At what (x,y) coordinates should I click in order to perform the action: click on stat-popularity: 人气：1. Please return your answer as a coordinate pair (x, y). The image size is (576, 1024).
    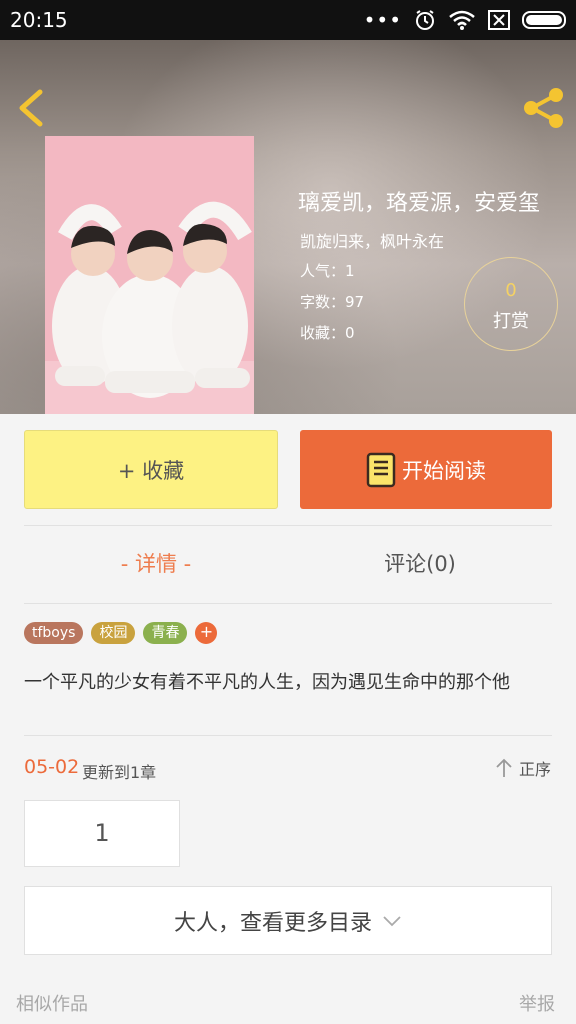
    Looking at the image, I should click on (327, 271).